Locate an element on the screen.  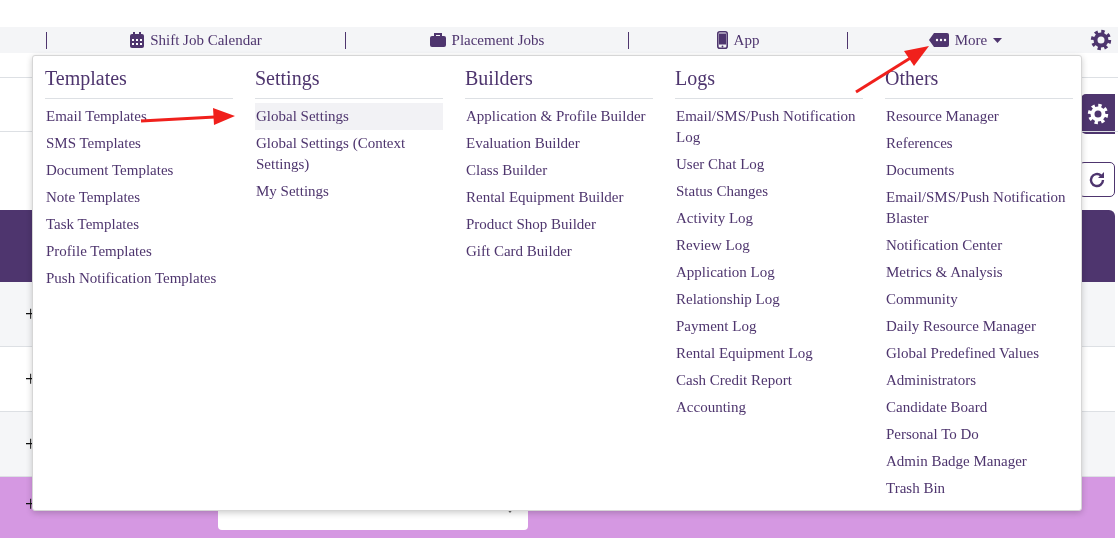
menu-item: Application Log is located at coordinates (769, 272).